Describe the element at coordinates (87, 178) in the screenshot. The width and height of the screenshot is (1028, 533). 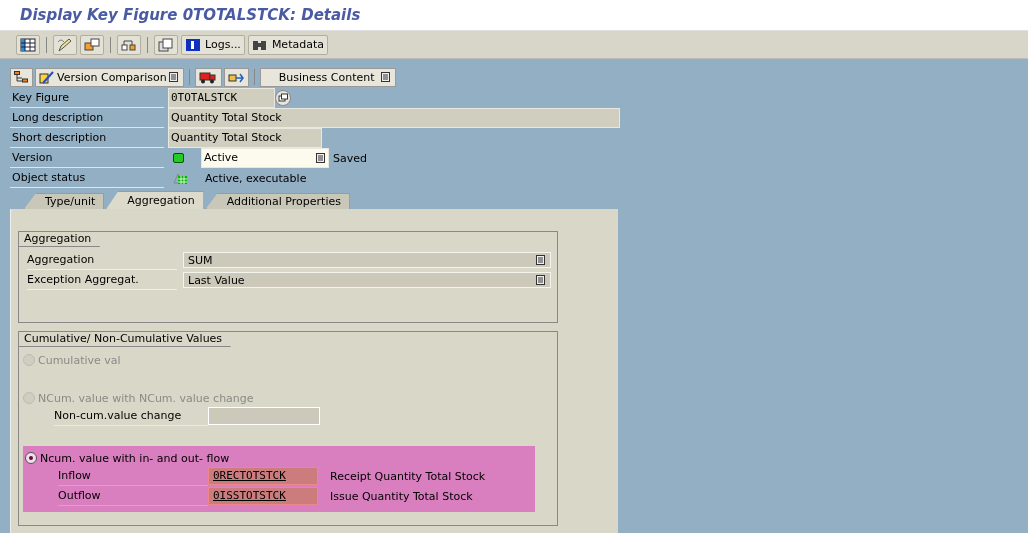
I see `field-label: Object status` at that location.